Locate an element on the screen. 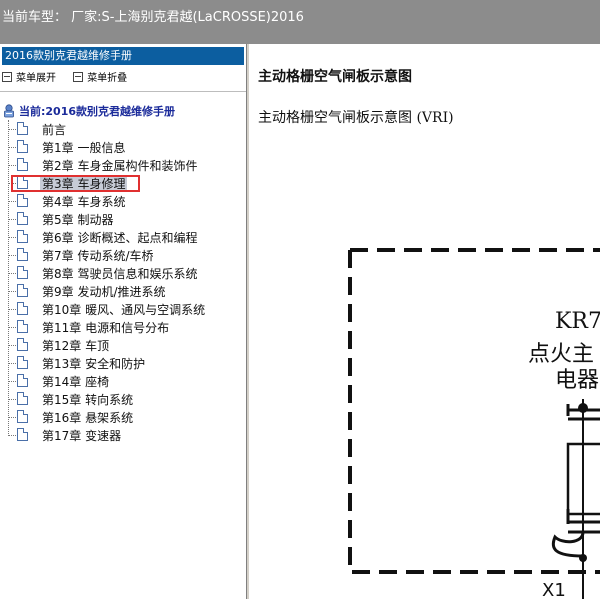  tree-item-label: 第12章 车顶 is located at coordinates (76, 346).